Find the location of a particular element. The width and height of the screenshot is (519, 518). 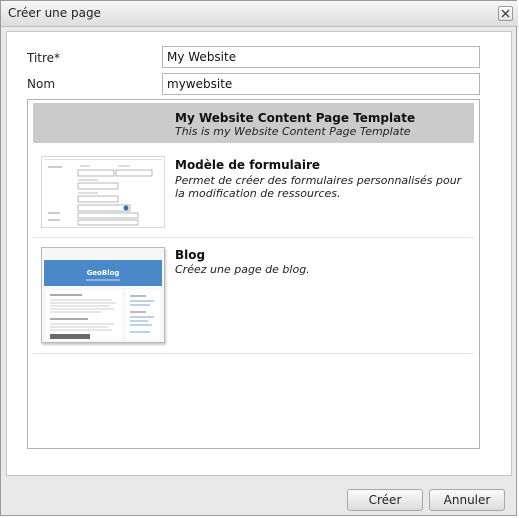

template-name: Modèle de formulaire is located at coordinates (248, 165).